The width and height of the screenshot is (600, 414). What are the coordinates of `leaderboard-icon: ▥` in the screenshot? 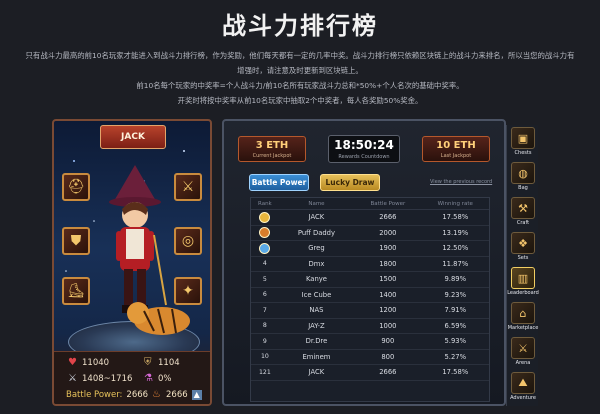 It's located at (523, 278).